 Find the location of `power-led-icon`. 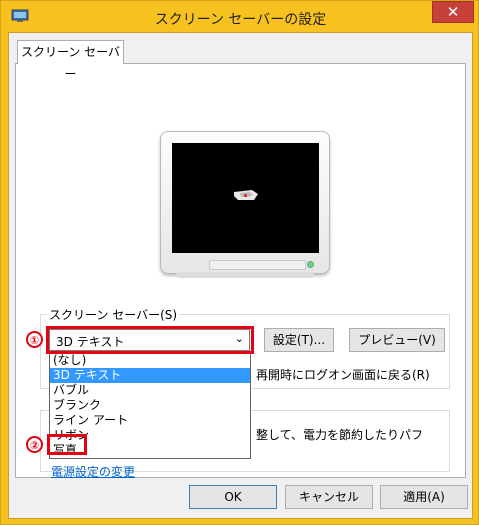

power-led-icon is located at coordinates (310, 264).